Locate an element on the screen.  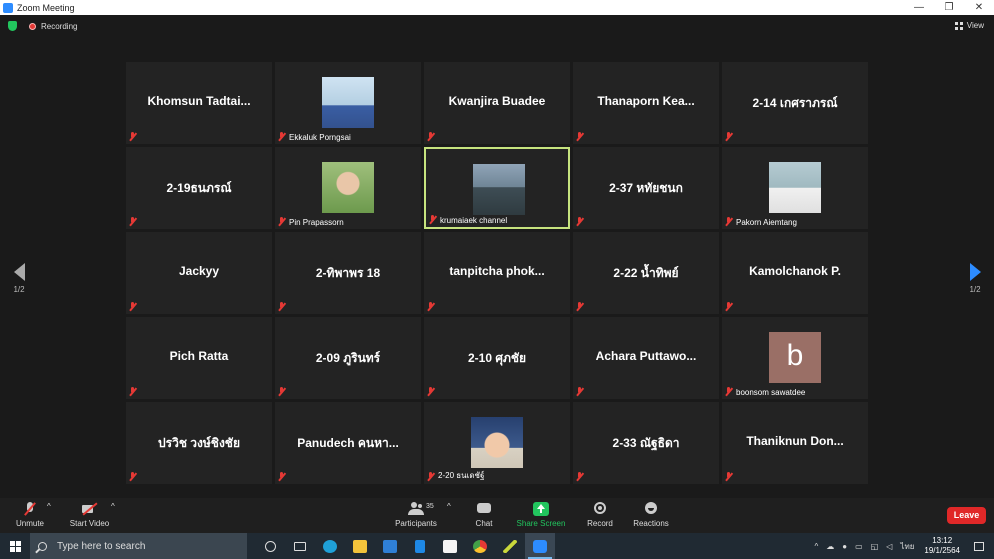
participants-options-caret: ^ is located at coordinates (449, 506).